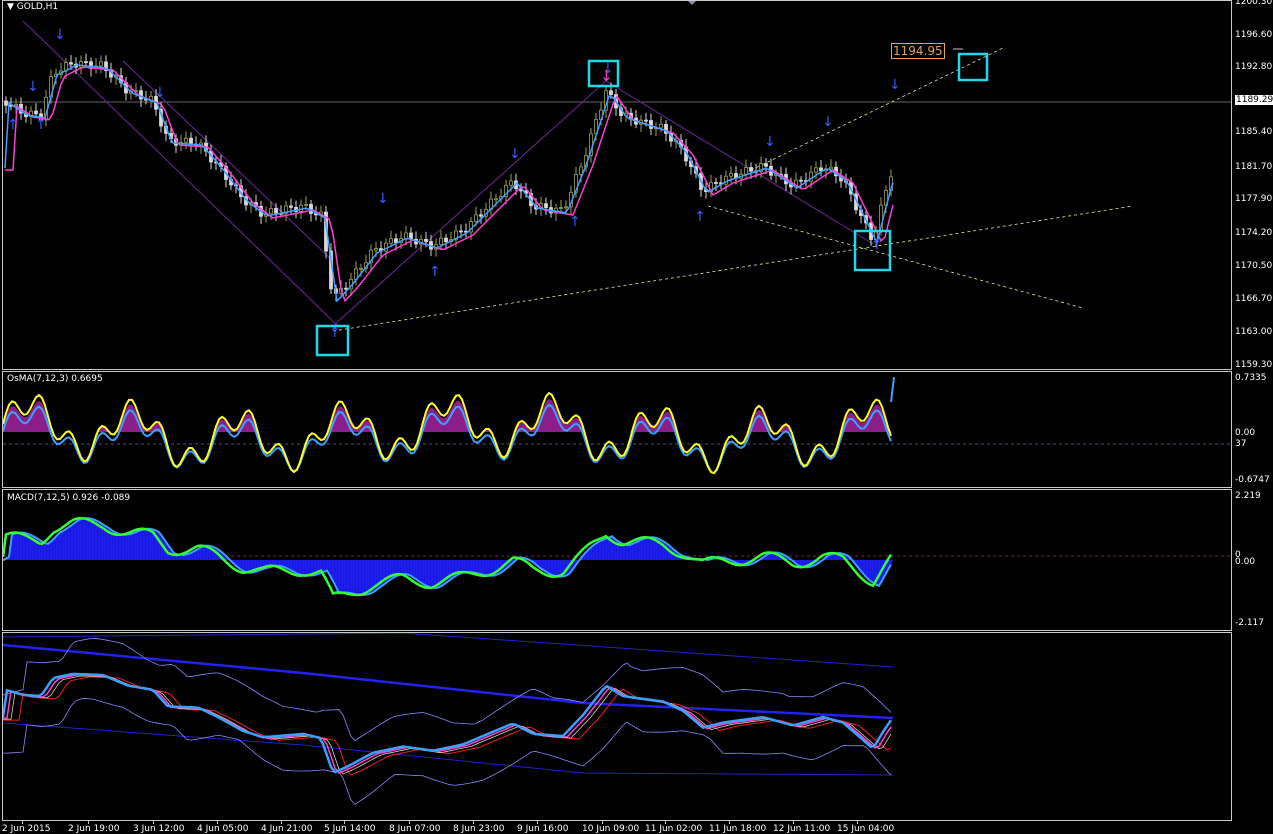 The image size is (1273, 834). What do you see at coordinates (802, 829) in the screenshot?
I see `time-tick-label: 12 Jun 11:00` at bounding box center [802, 829].